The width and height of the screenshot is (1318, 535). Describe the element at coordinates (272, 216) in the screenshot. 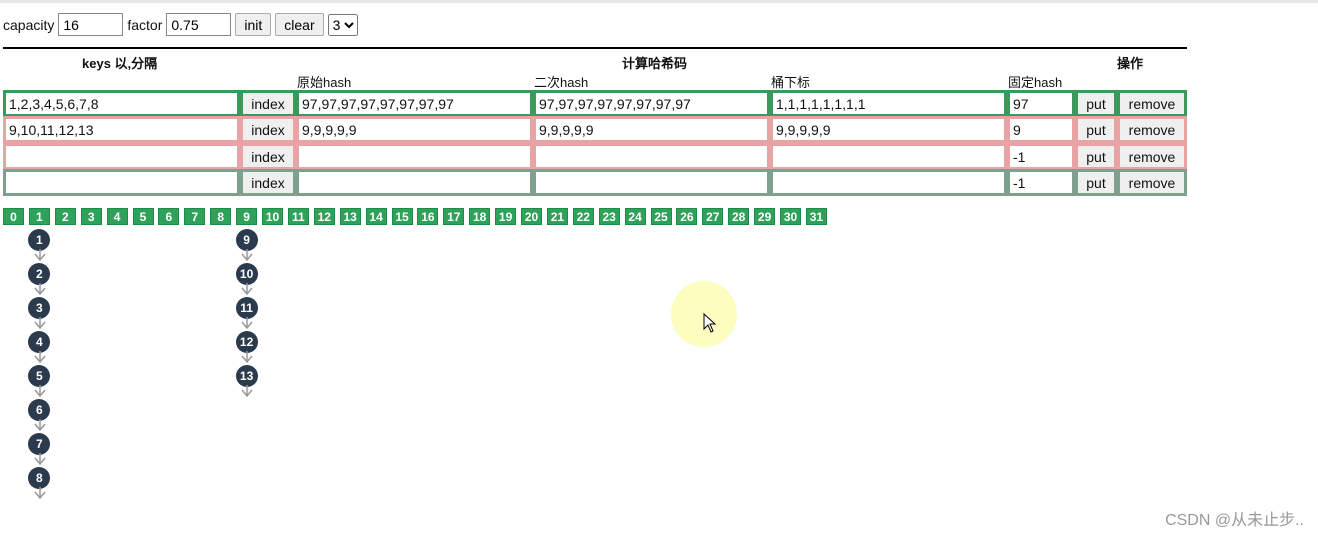

I see `bucket-10: 10` at that location.